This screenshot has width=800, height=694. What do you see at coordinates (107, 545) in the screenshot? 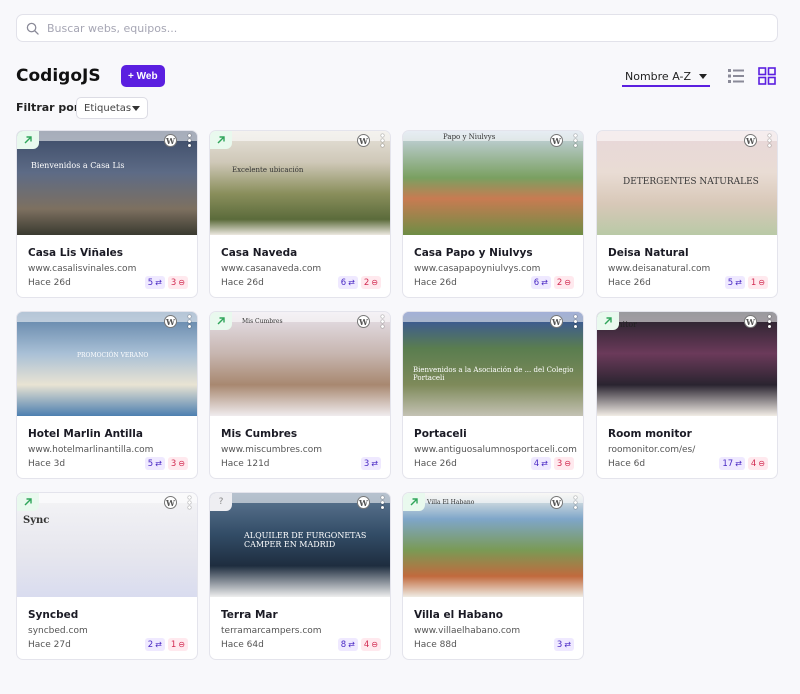
I see `site-thumbnail: Sync W` at bounding box center [107, 545].